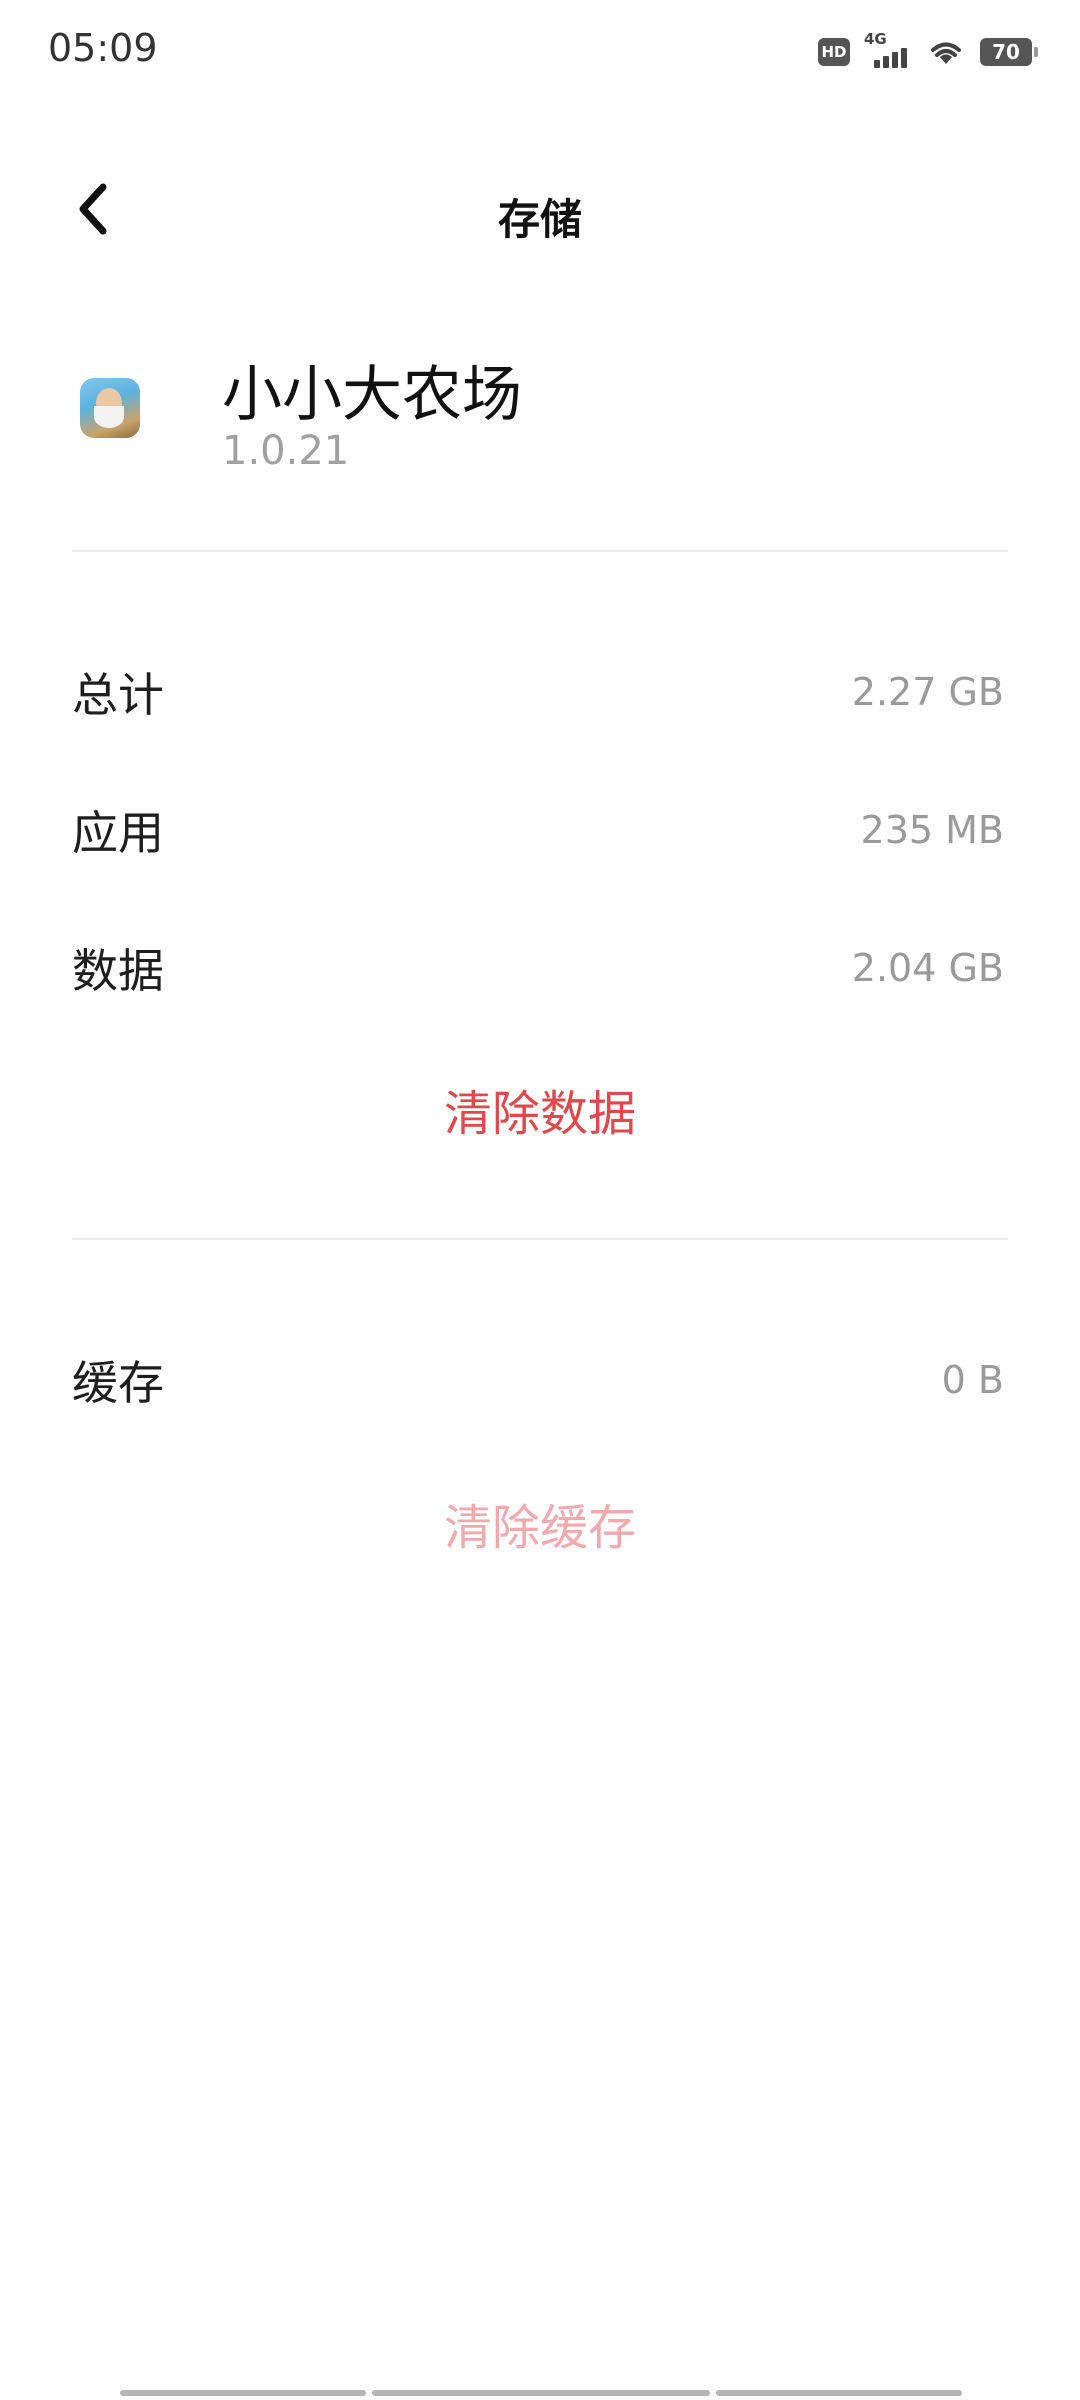 This screenshot has width=1080, height=2400. What do you see at coordinates (540, 1380) in the screenshot?
I see `cache-row: 缓存 0 B` at bounding box center [540, 1380].